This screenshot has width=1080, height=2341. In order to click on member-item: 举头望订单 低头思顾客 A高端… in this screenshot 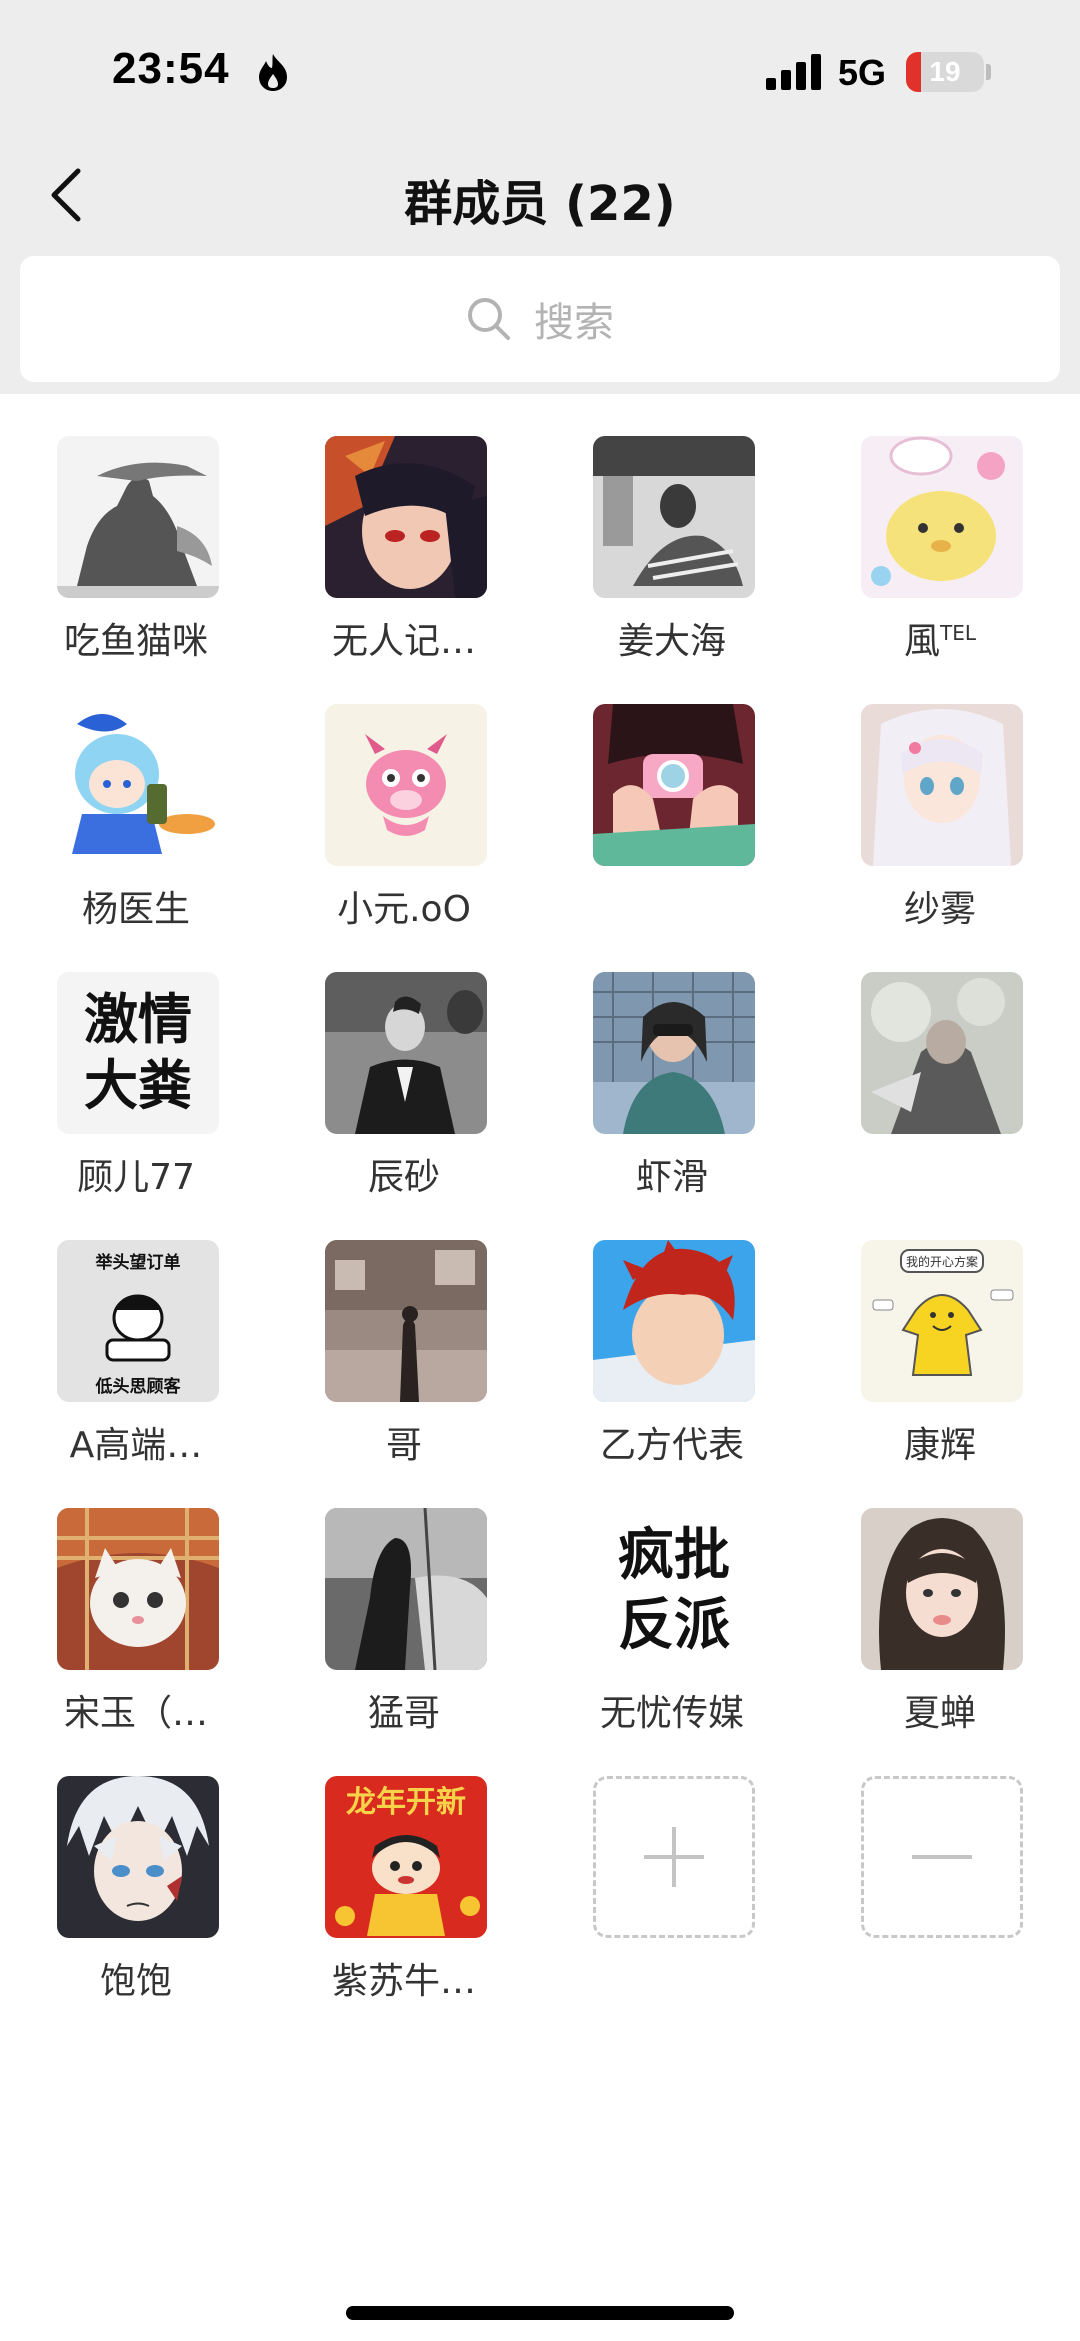, I will do `click(136, 1332)`.